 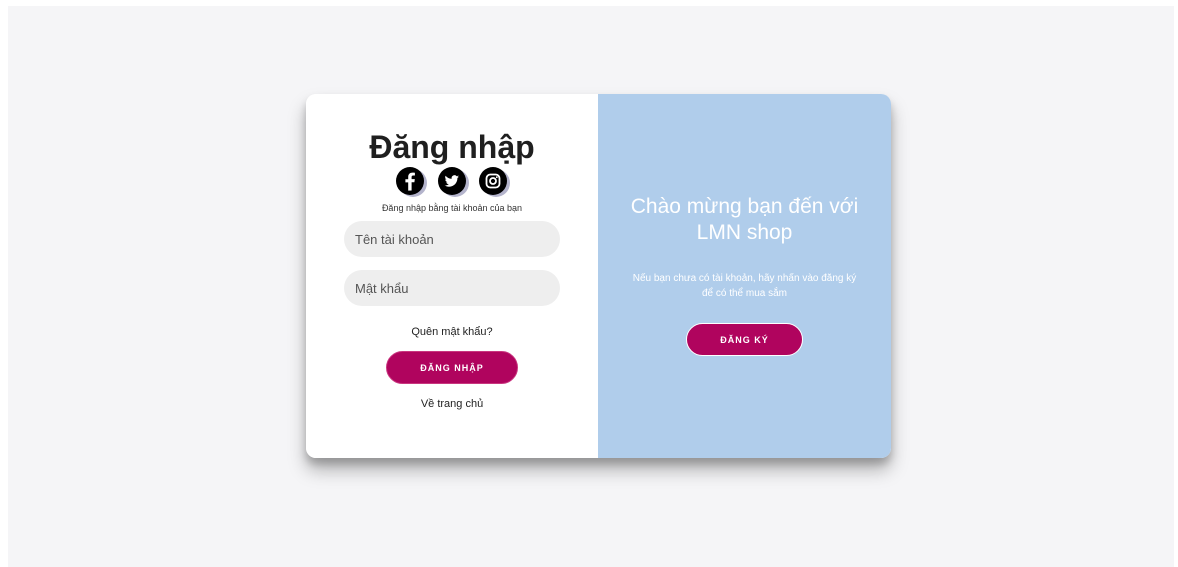 What do you see at coordinates (452, 208) in the screenshot?
I see `login-subtitle: Đăng nhập bằng tài khoản của bạn` at bounding box center [452, 208].